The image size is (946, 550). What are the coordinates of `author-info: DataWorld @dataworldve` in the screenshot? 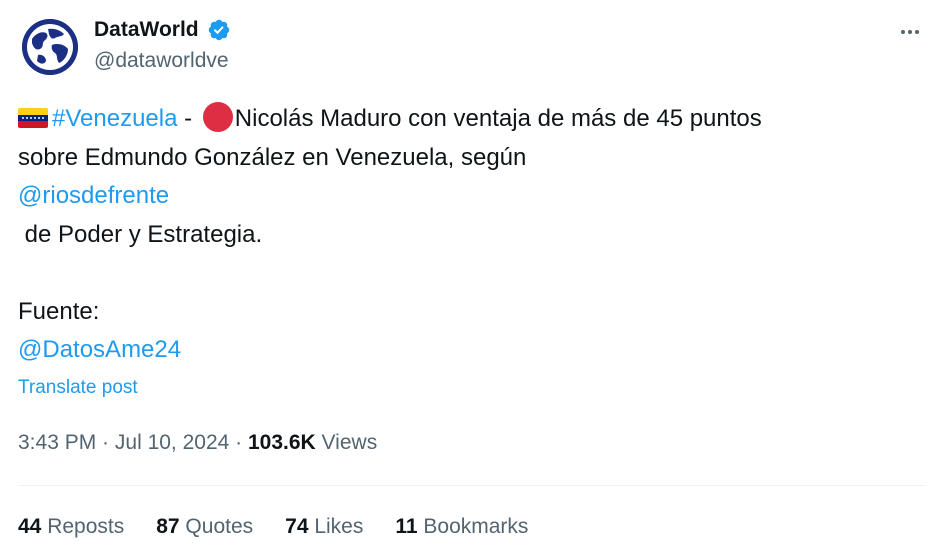 It's located at (162, 46).